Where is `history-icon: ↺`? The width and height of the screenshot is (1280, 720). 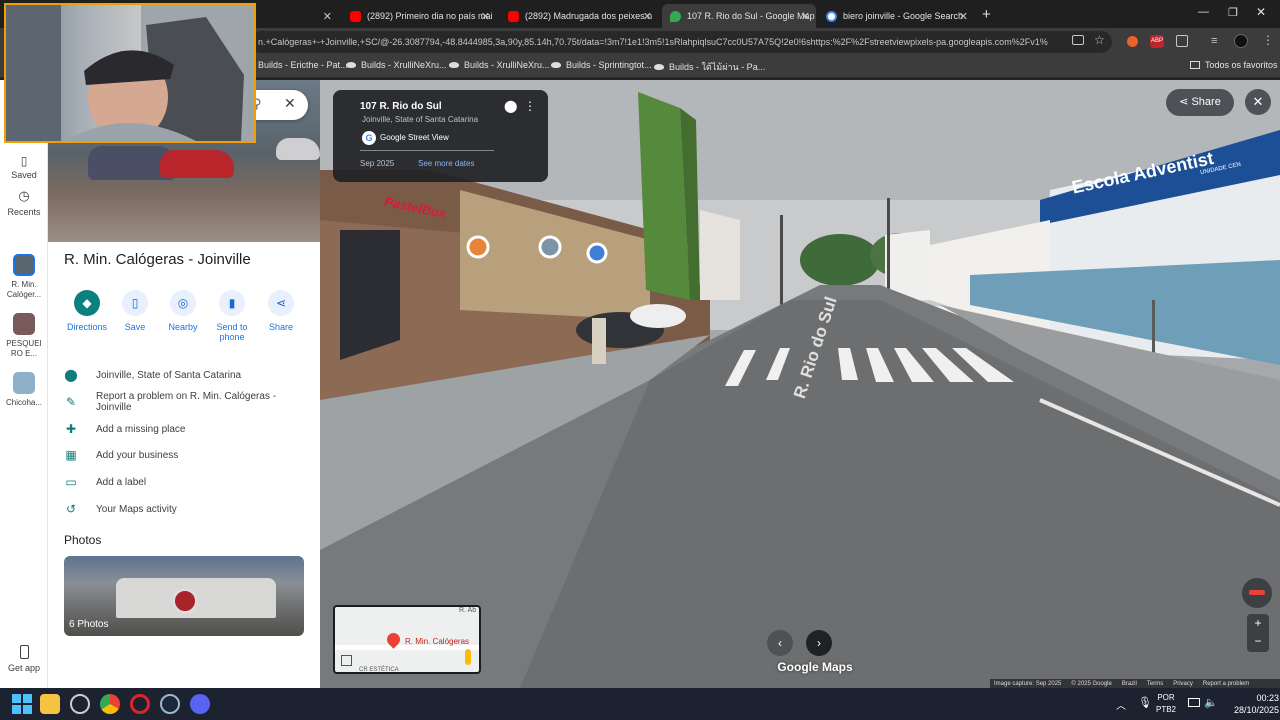
history-icon: ↺ is located at coordinates (71, 509).